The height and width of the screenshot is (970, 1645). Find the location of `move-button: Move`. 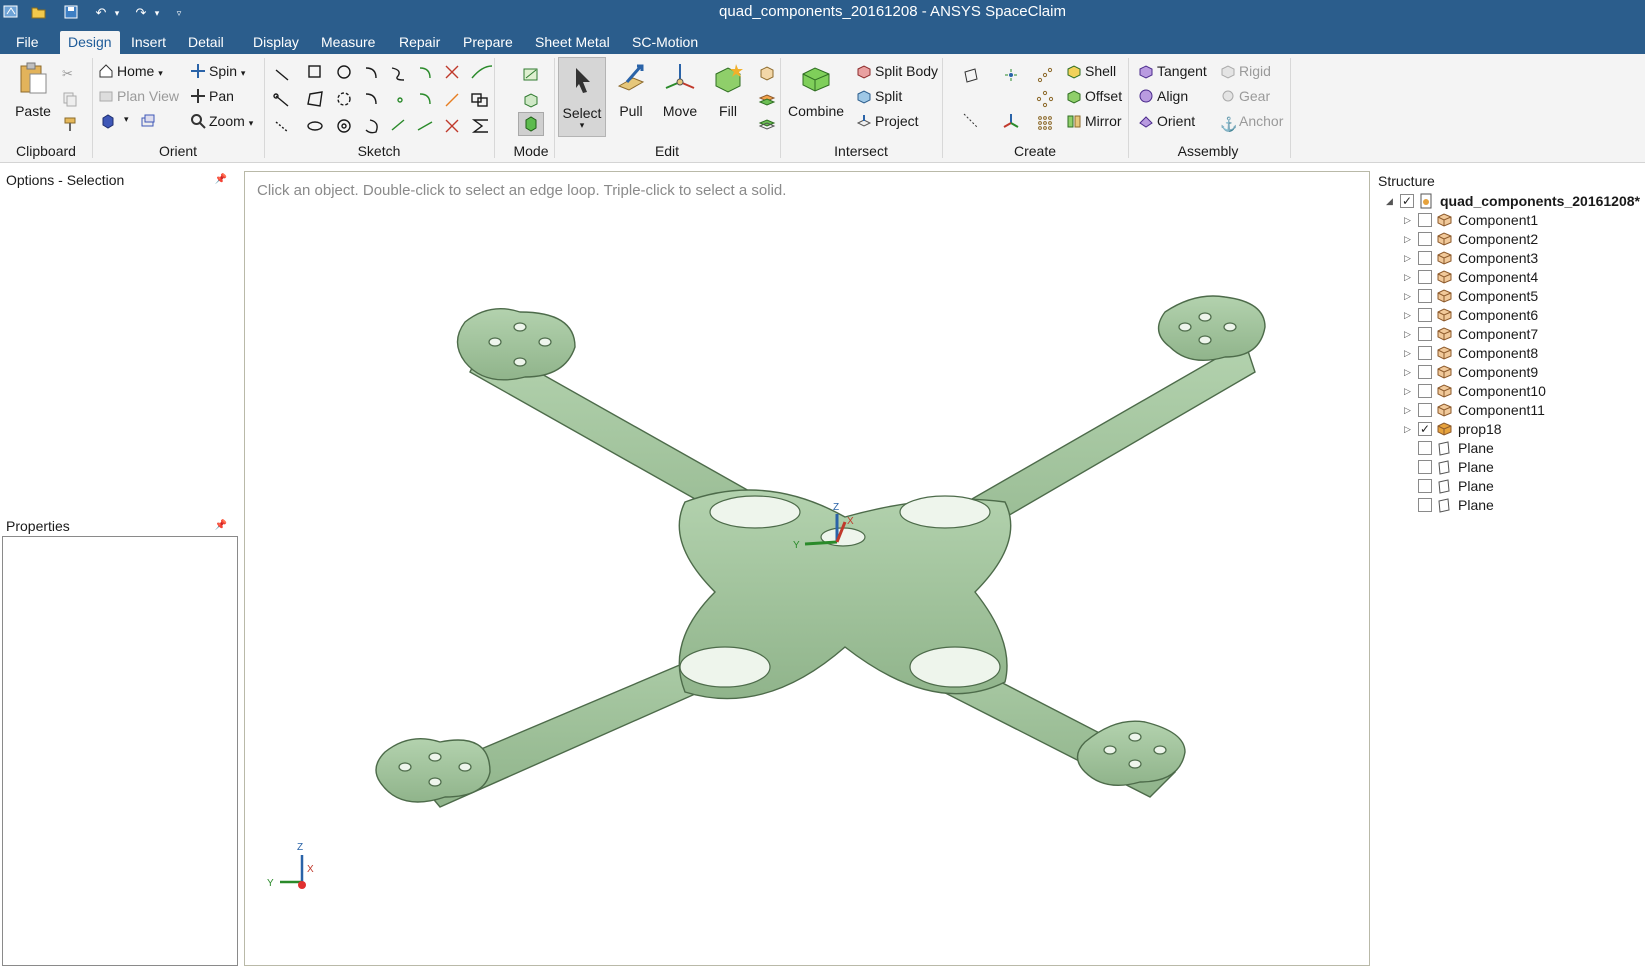

move-button: Move is located at coordinates (680, 89).